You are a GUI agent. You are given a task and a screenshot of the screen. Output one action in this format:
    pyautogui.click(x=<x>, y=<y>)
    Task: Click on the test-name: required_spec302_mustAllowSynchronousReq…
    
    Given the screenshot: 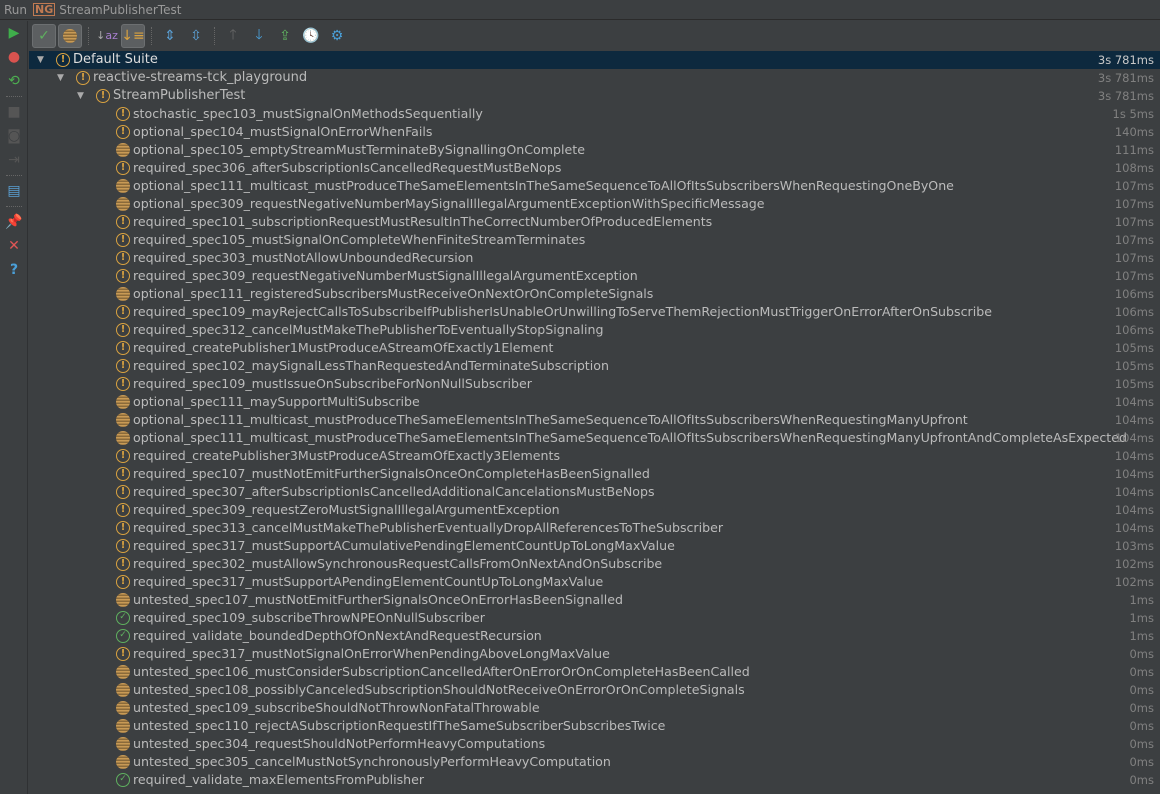 What is the action you would take?
    pyautogui.click(x=398, y=563)
    